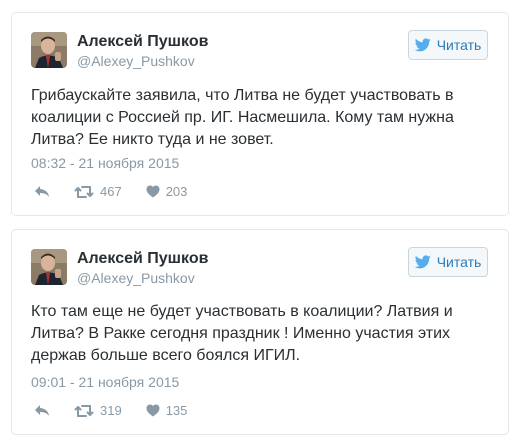 Image resolution: width=519 pixels, height=444 pixels. I want to click on retweet-count: 319, so click(111, 410).